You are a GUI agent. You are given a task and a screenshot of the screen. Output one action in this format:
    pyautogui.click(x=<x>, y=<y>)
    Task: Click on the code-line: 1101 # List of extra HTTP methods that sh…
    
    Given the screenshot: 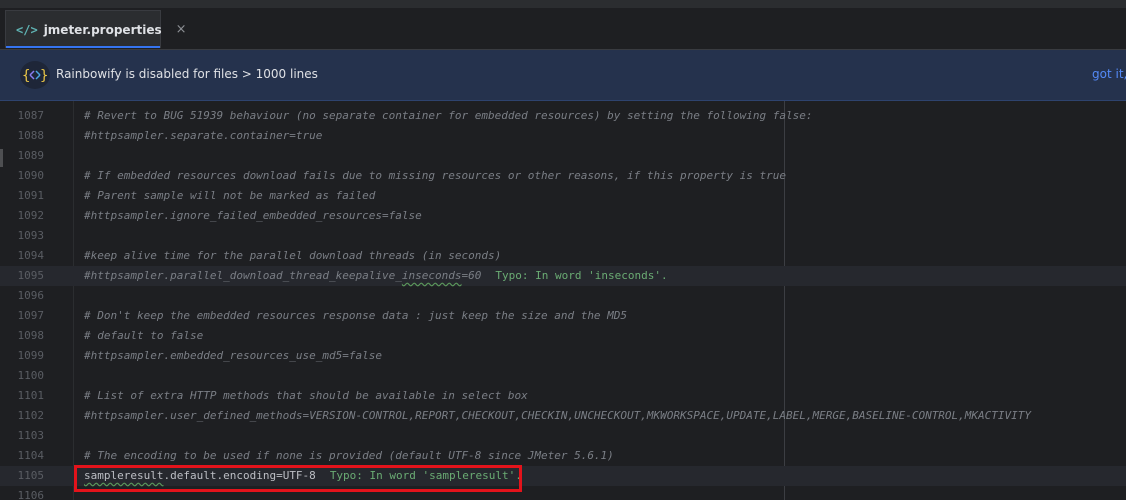 What is the action you would take?
    pyautogui.click(x=563, y=396)
    